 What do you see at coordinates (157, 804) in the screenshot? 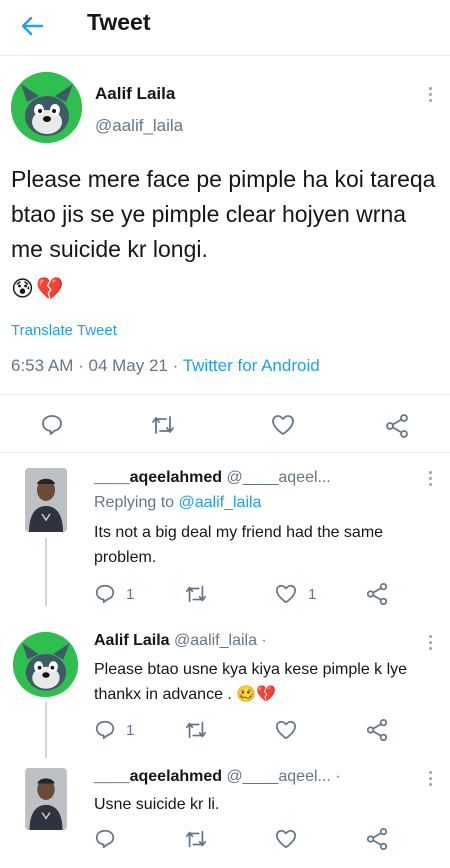
I see `reply-text: Usne suicide kr li.` at bounding box center [157, 804].